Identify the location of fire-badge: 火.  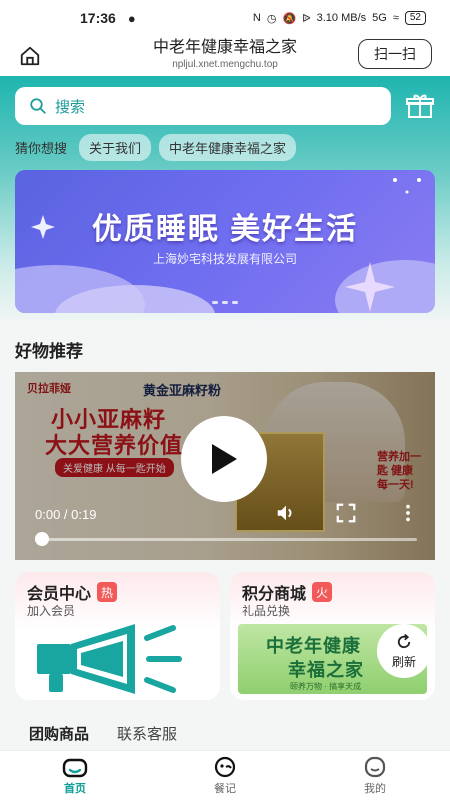
(322, 592).